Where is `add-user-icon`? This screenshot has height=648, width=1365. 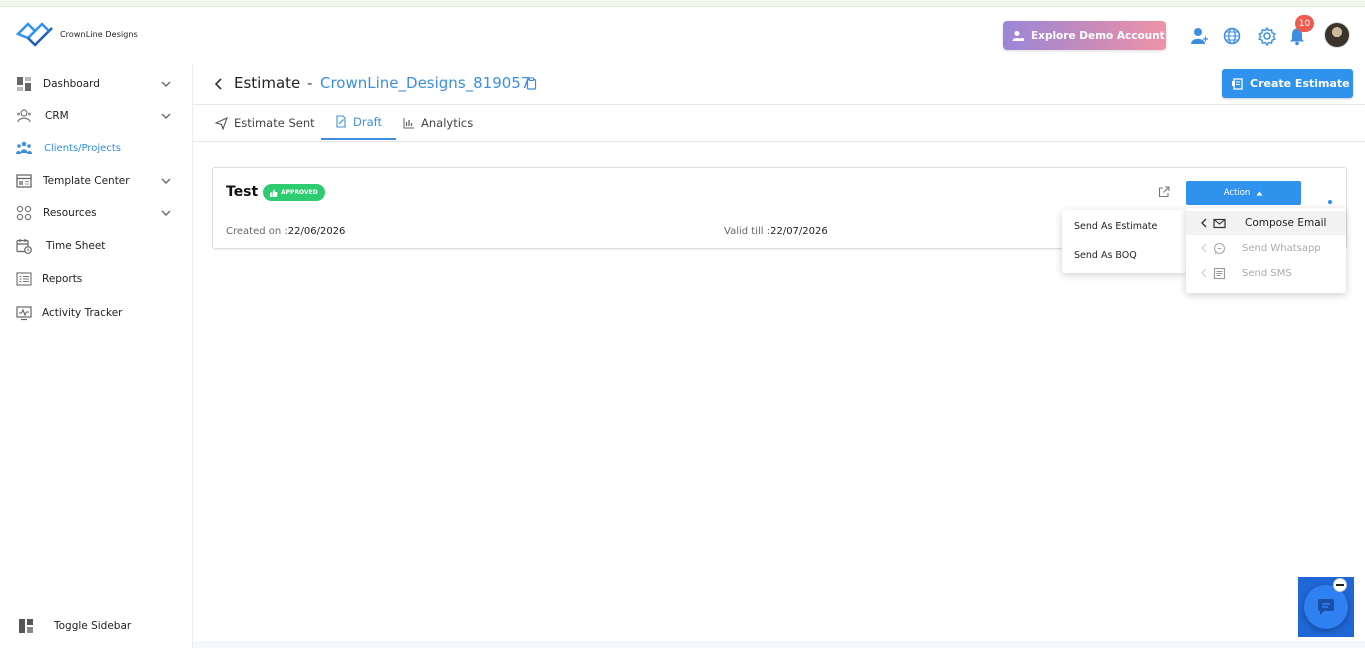 add-user-icon is located at coordinates (1199, 36).